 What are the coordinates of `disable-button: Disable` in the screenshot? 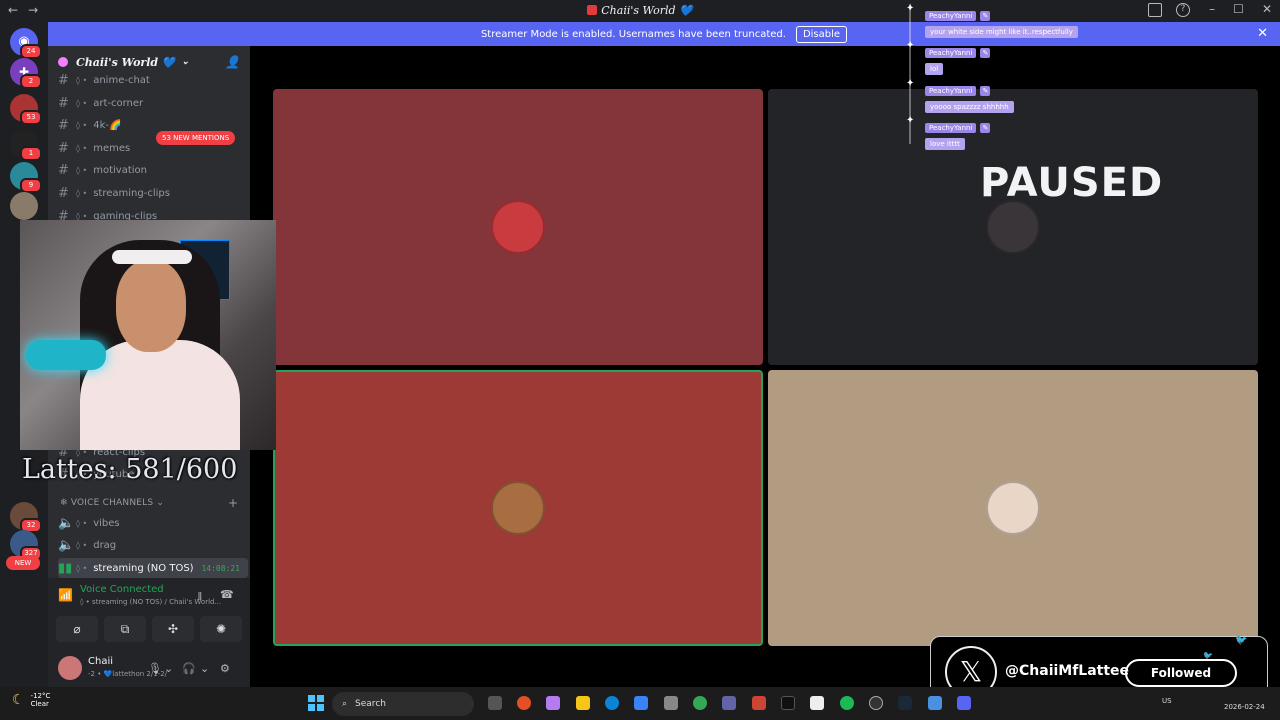 It's located at (821, 34).